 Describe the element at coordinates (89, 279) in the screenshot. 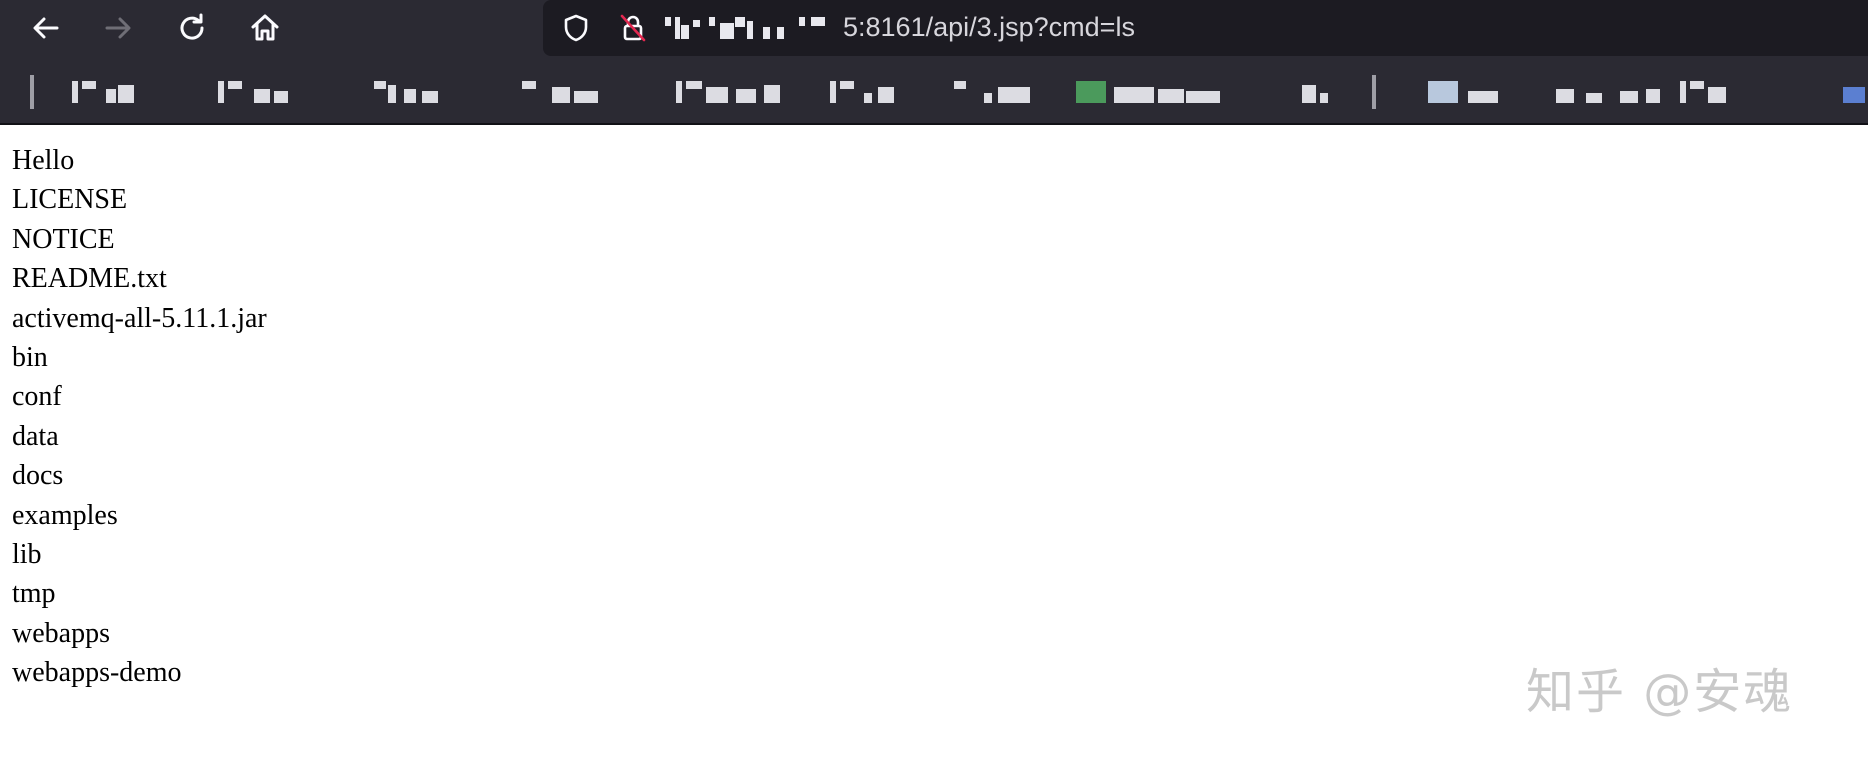

I see `output-line: README.txt` at that location.